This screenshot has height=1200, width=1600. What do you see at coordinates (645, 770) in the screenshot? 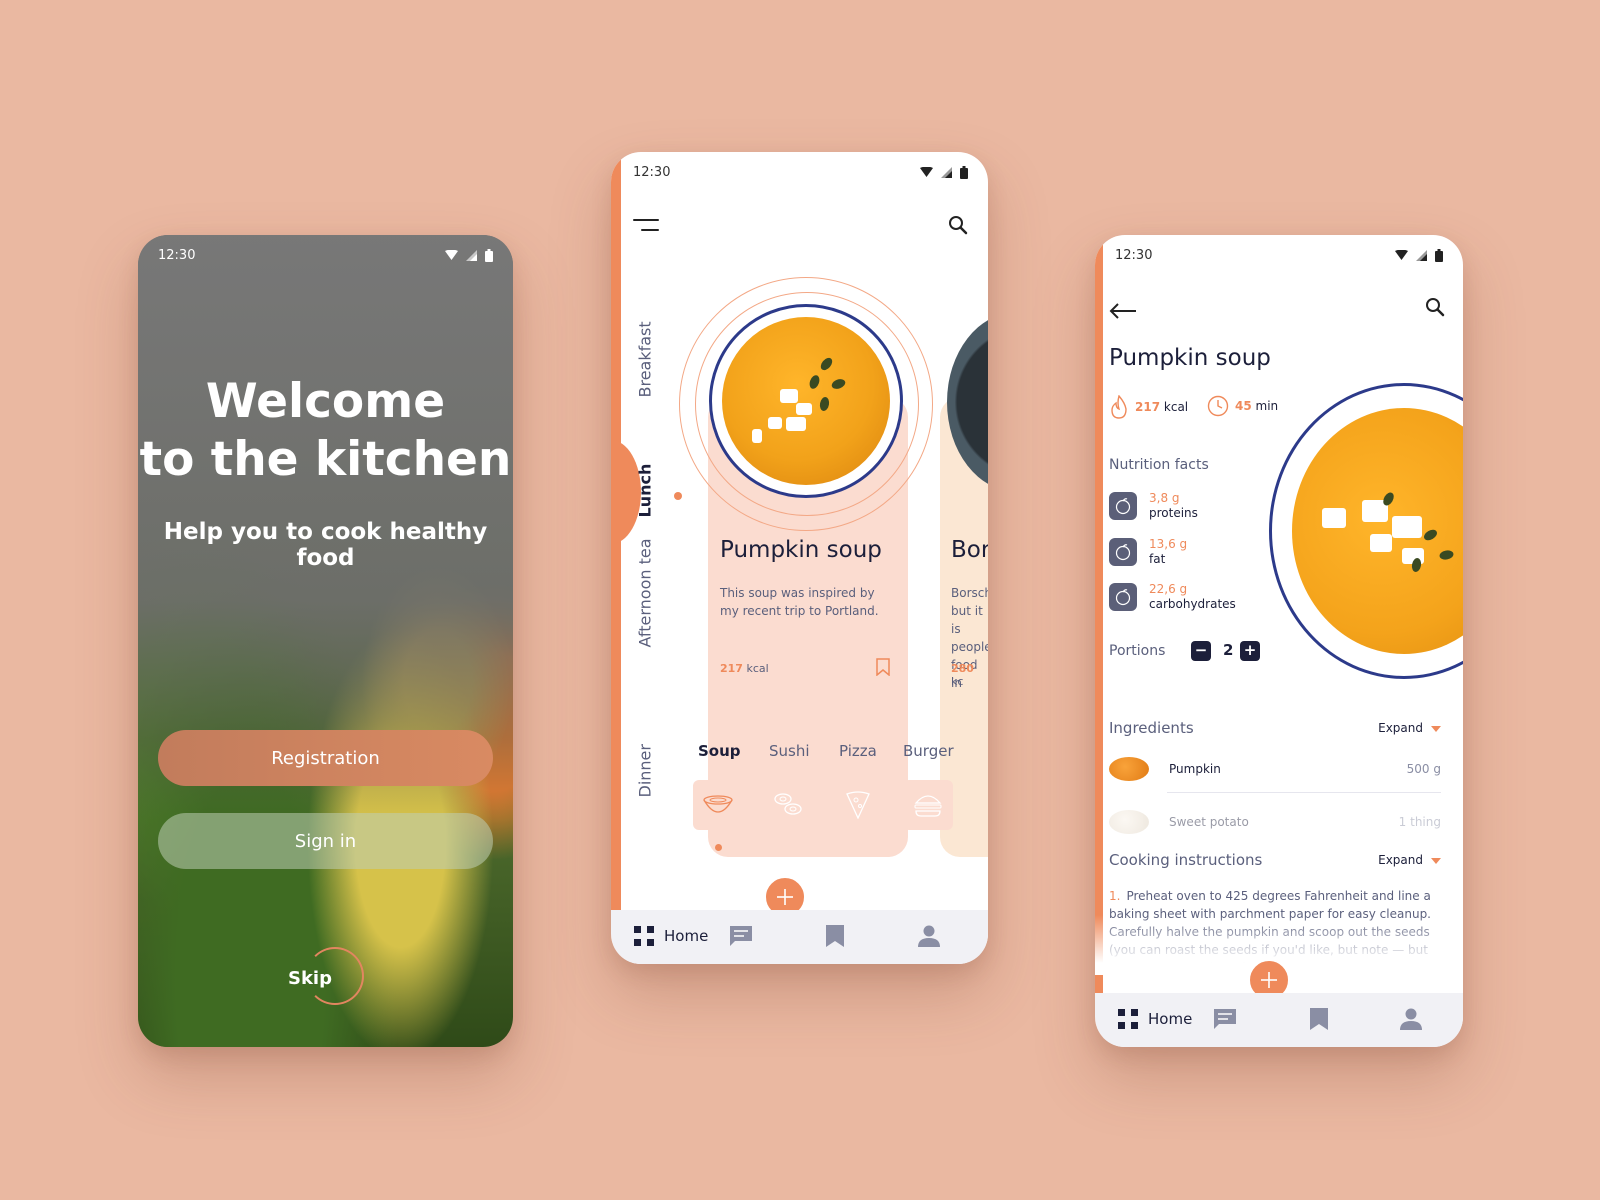
I see `tab-dinner: Dinner` at bounding box center [645, 770].